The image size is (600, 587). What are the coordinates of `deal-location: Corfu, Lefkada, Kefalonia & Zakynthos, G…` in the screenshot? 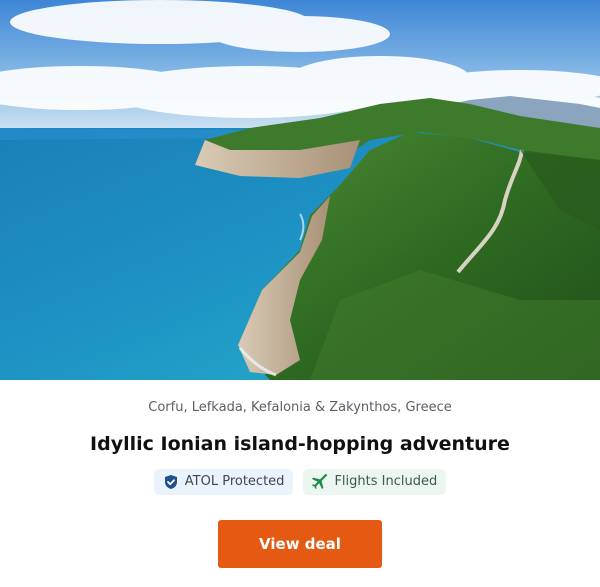 It's located at (300, 407).